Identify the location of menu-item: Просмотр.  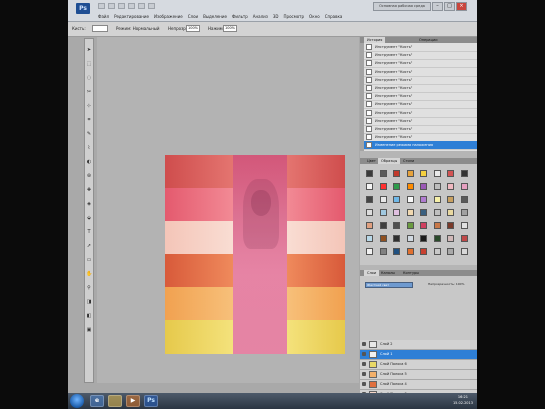
(294, 16).